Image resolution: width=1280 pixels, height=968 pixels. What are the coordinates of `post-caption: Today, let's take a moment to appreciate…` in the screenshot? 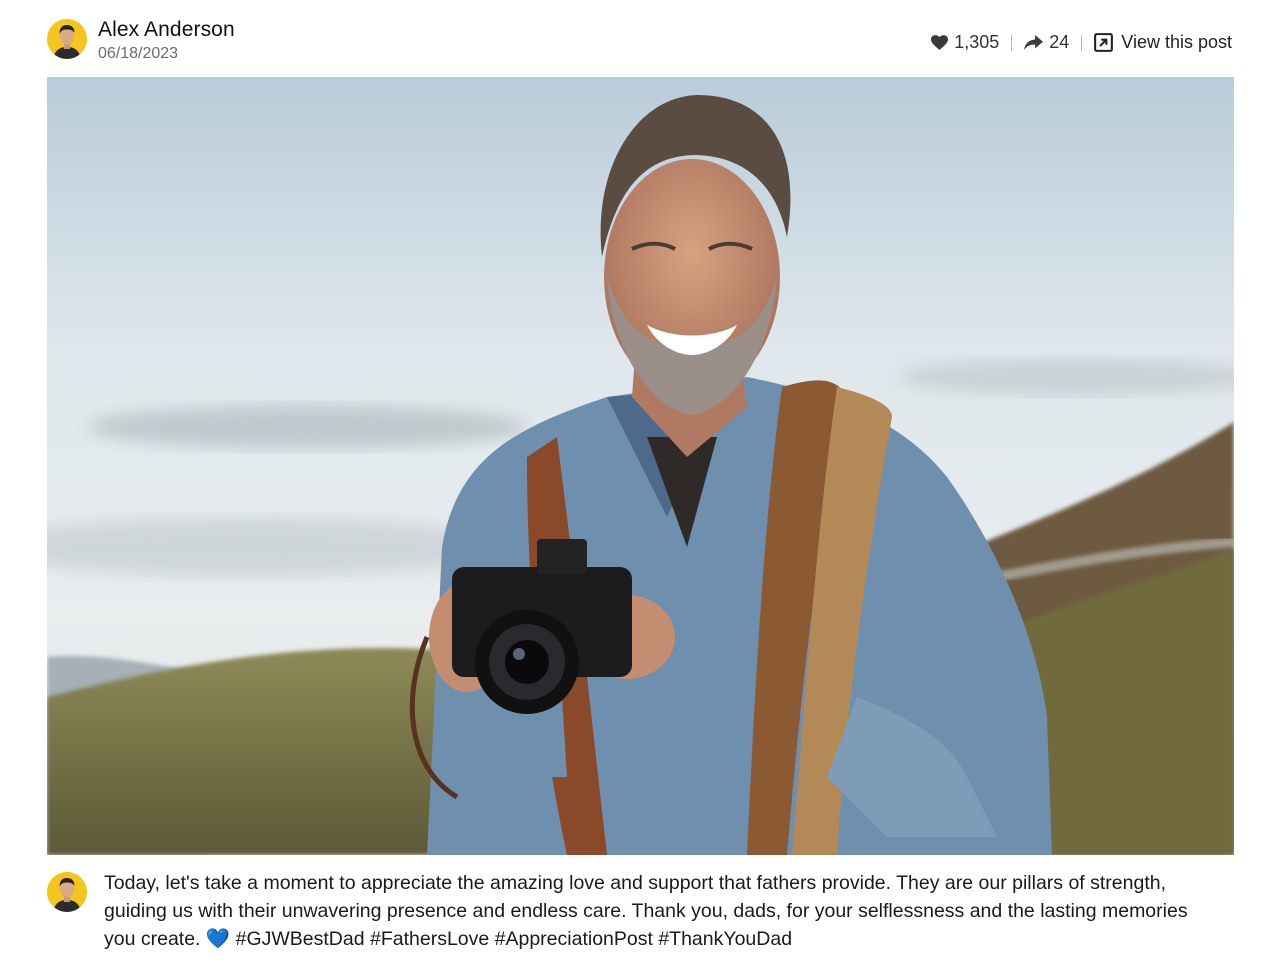 It's located at (664, 911).